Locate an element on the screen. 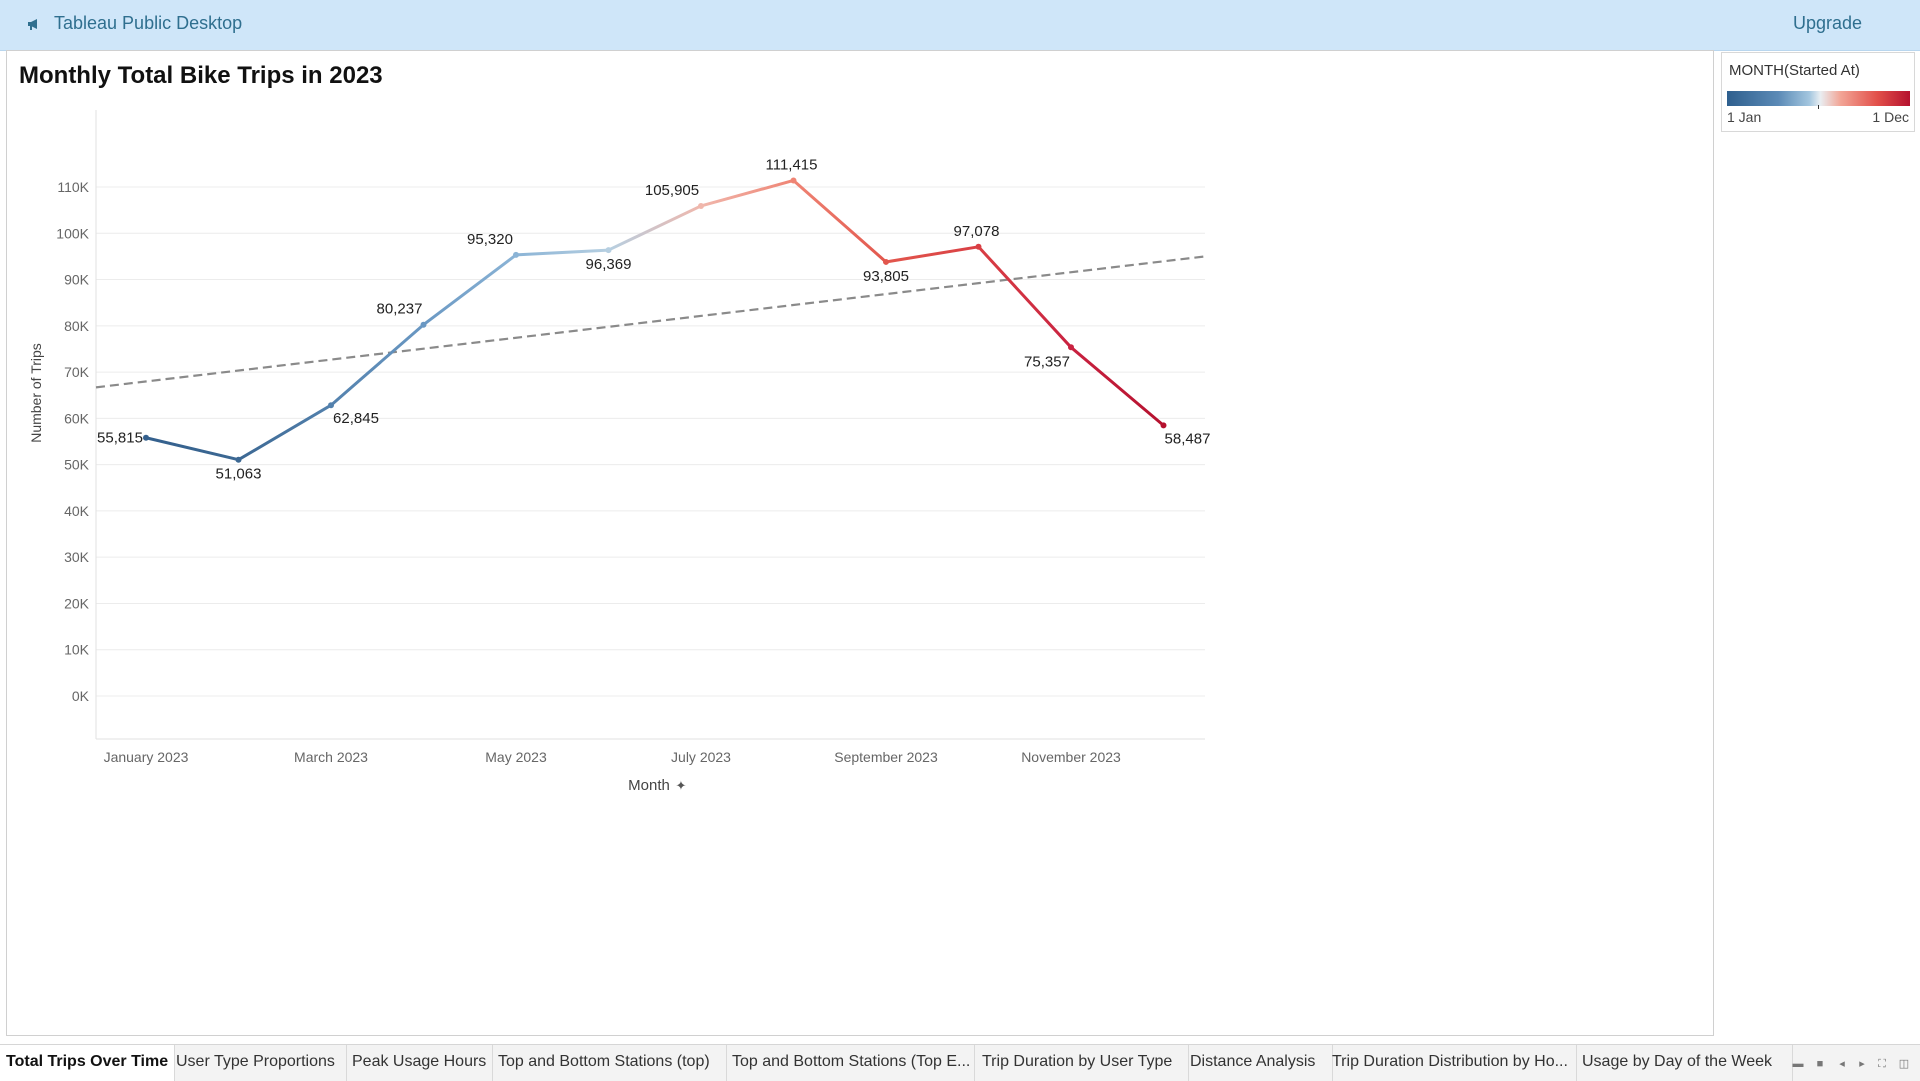 The width and height of the screenshot is (1920, 1081). y-tick-label: 50K is located at coordinates (77, 465).